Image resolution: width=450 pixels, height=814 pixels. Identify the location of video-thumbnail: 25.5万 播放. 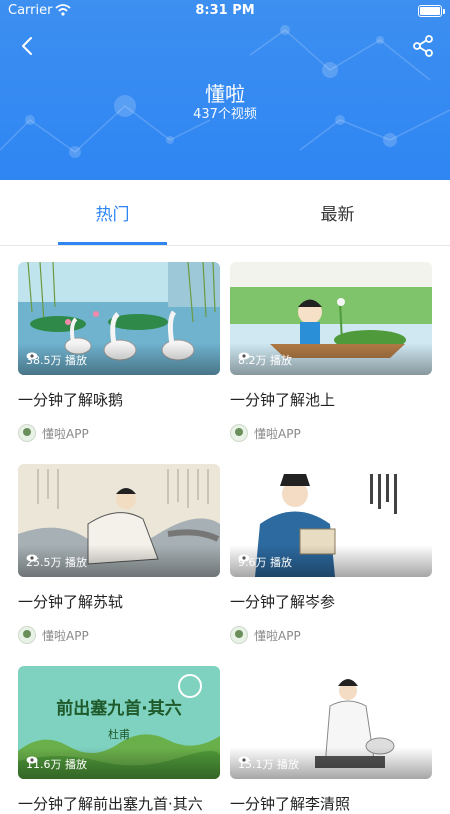
(119, 520).